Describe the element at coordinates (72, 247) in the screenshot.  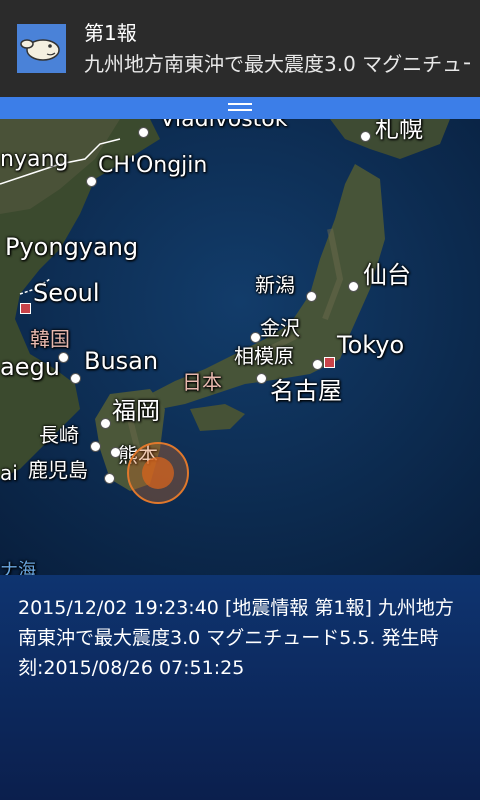
I see `city-label-pyongyang: Pyongyang` at that location.